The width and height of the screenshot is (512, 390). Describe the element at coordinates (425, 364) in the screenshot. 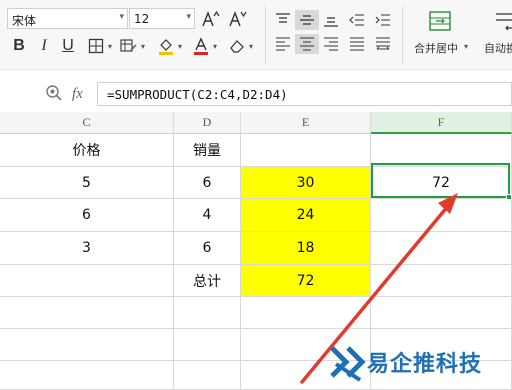

I see `watermark-text: 易企推科技` at that location.